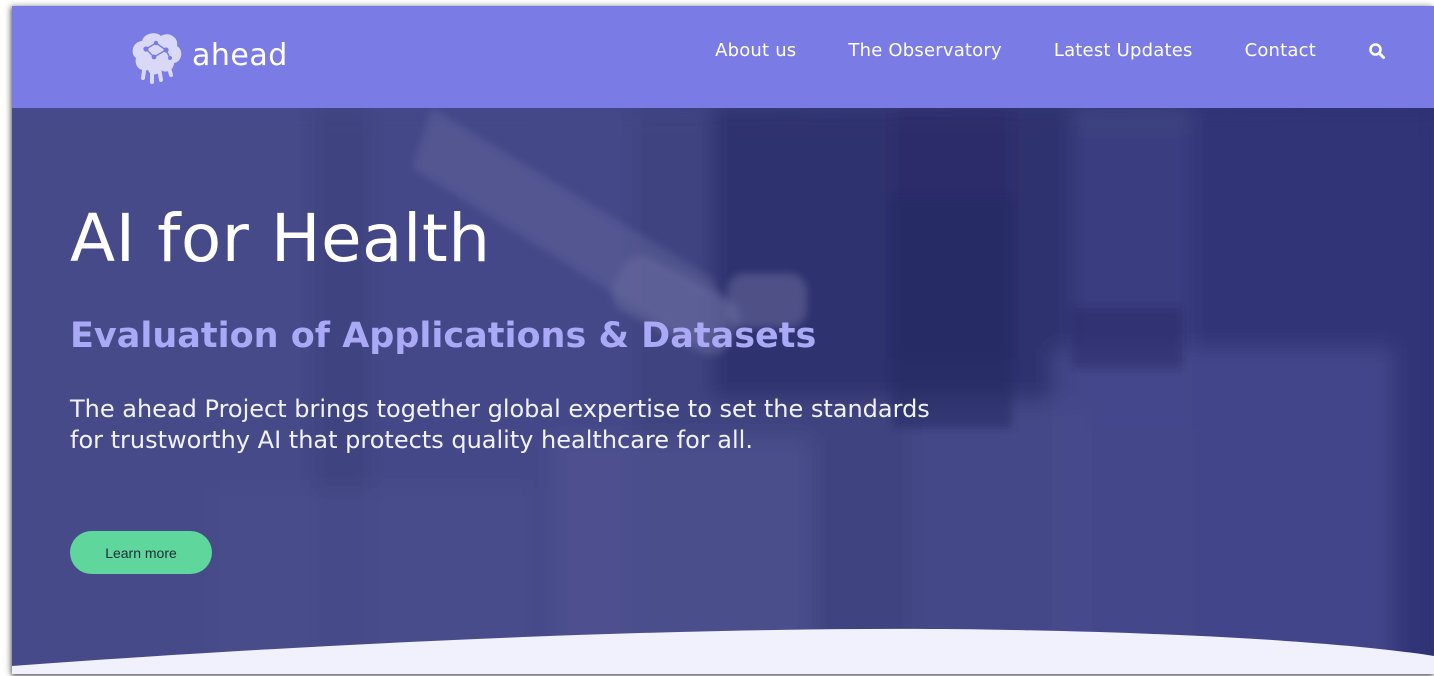 This screenshot has height=676, width=1434. What do you see at coordinates (1280, 50) in the screenshot?
I see `nav-contact: Contact` at bounding box center [1280, 50].